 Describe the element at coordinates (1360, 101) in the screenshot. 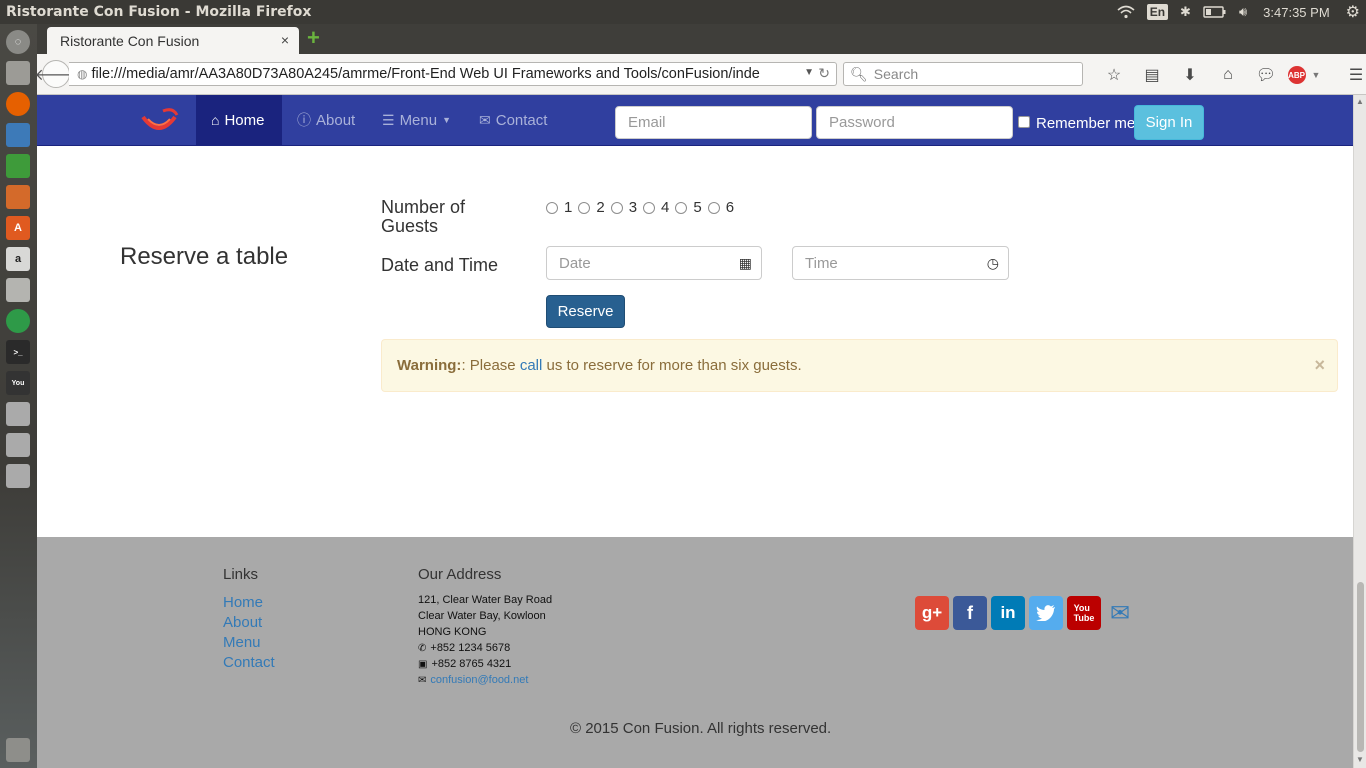

I see `scroll-up-icon: ▲` at that location.